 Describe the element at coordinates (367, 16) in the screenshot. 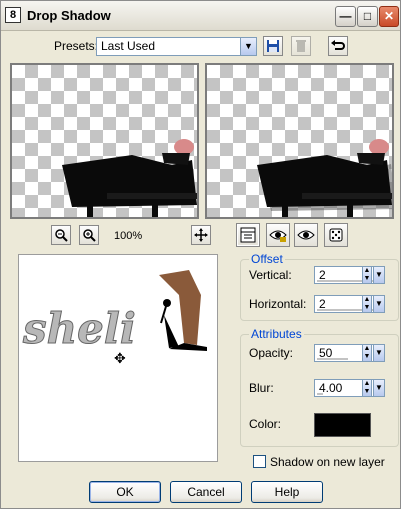

I see `maximize-button: □` at that location.